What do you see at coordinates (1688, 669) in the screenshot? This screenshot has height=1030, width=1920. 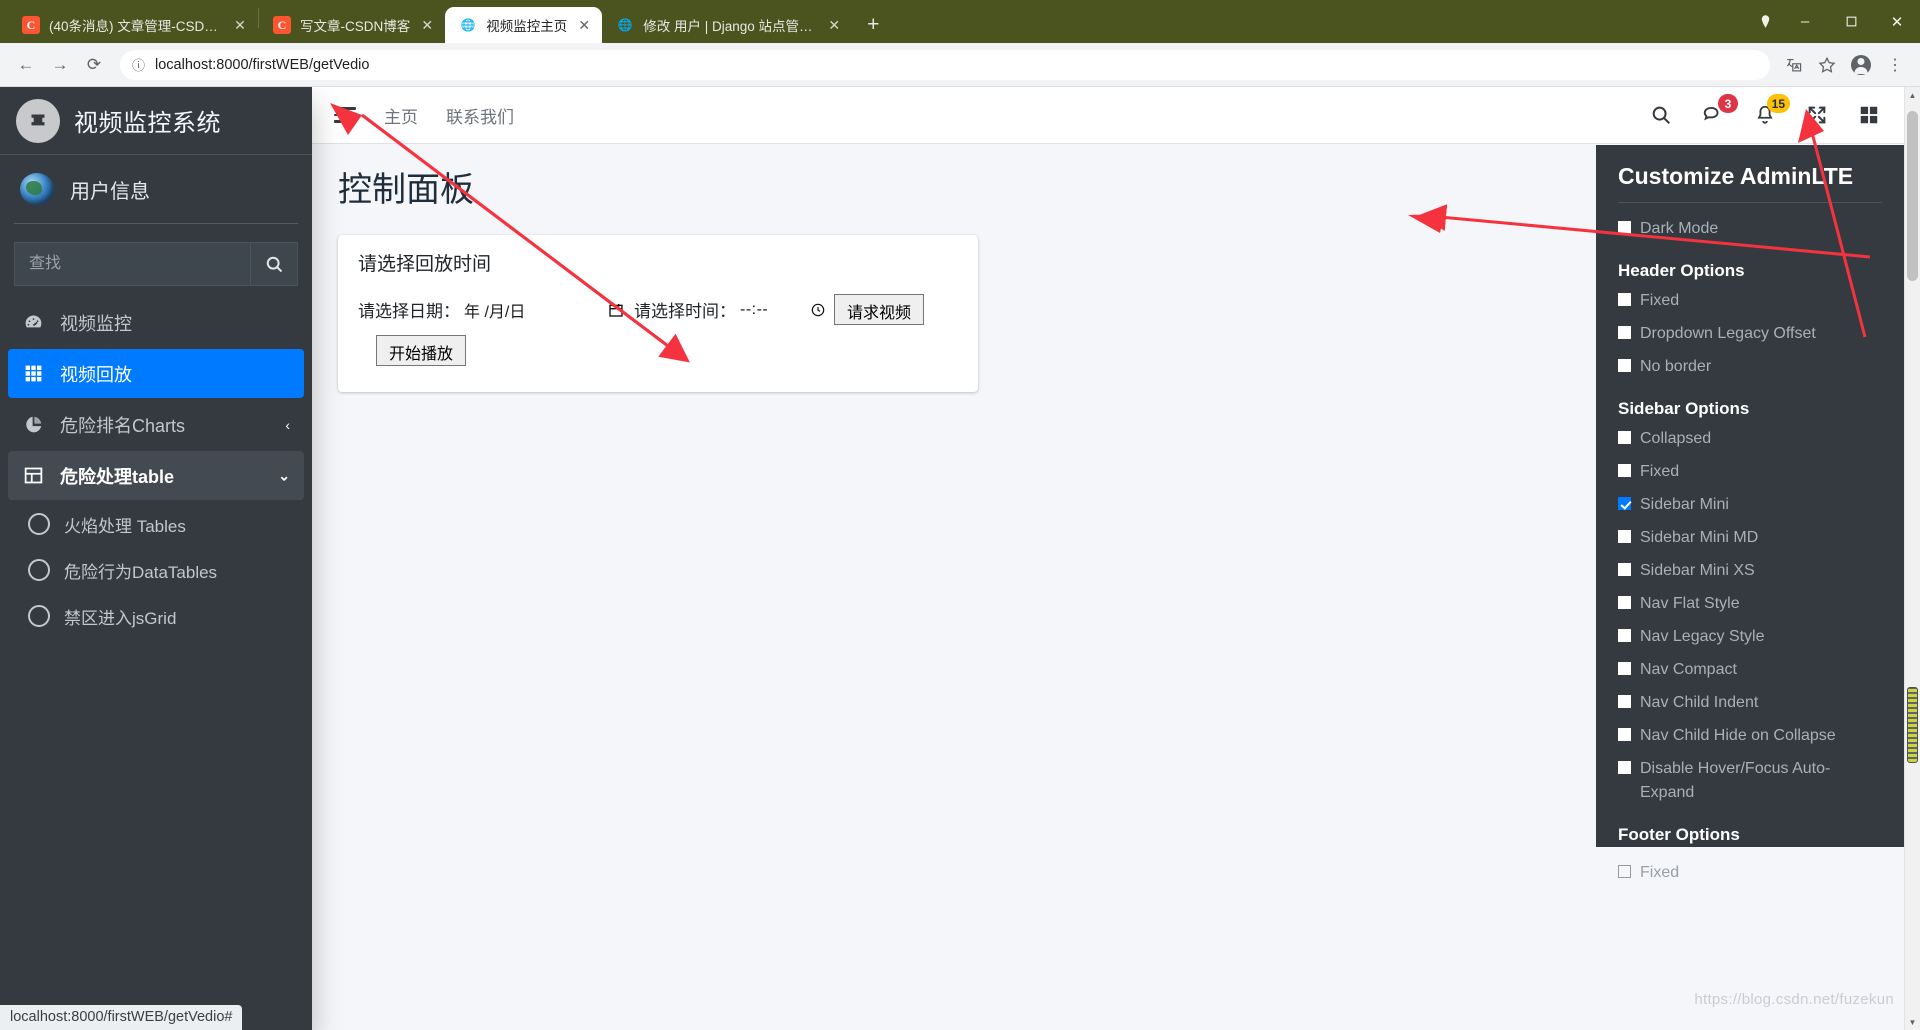 I see `option-label: Nav Compact` at bounding box center [1688, 669].